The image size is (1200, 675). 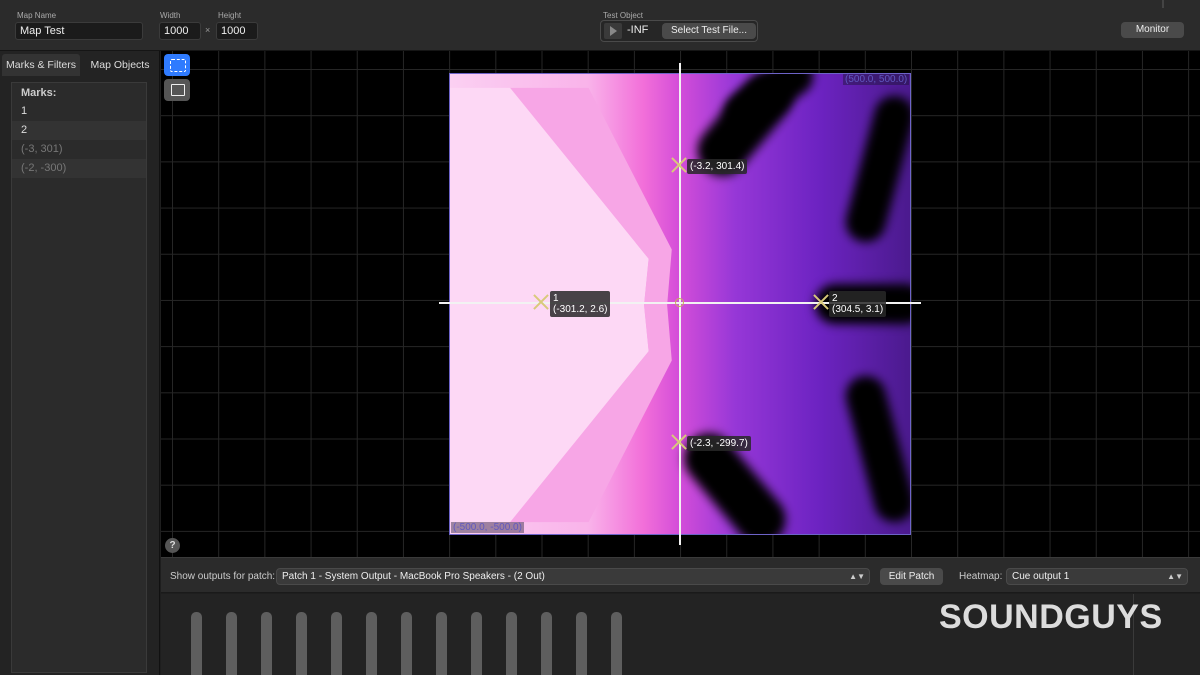 I want to click on mark-1-label: 1 (-301.2, 2.6), so click(x=580, y=304).